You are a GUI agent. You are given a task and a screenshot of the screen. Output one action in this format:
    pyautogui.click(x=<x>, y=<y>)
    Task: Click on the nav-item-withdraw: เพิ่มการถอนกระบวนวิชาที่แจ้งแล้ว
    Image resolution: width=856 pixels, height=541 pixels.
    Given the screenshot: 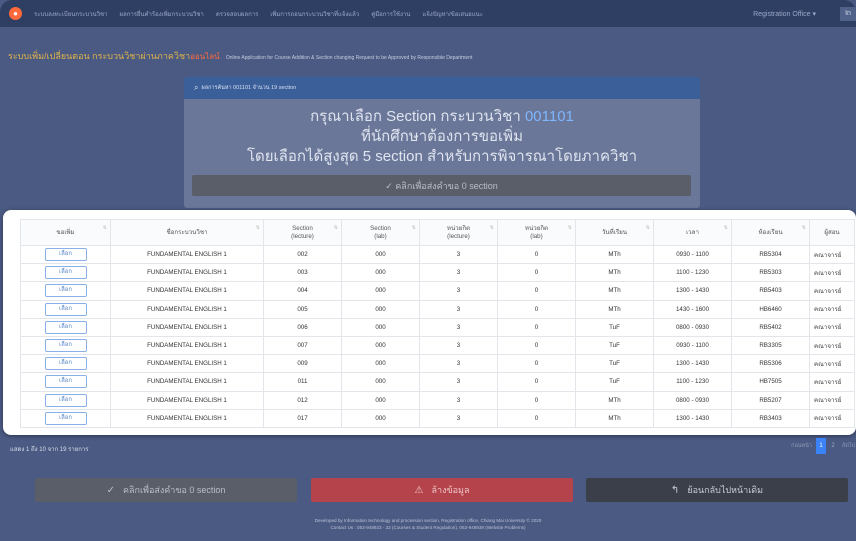 What is the action you would take?
    pyautogui.click(x=314, y=14)
    